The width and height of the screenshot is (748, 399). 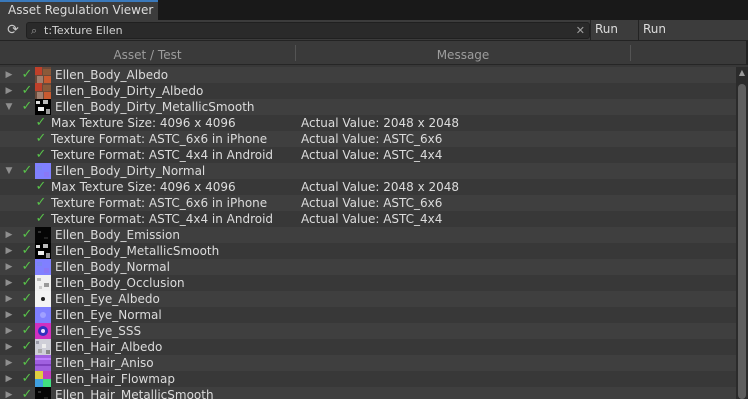 I want to click on refresh-icon: ⟳, so click(x=13, y=30).